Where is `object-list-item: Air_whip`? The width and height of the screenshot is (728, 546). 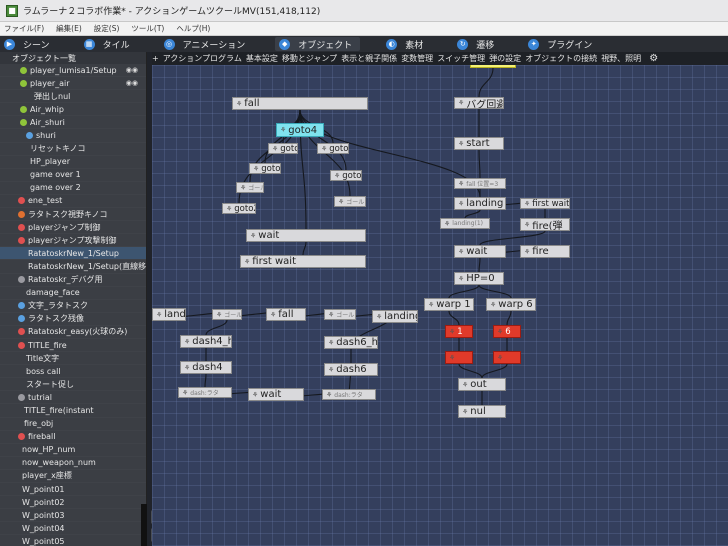
object-list-item: Air_whip is located at coordinates (73, 110).